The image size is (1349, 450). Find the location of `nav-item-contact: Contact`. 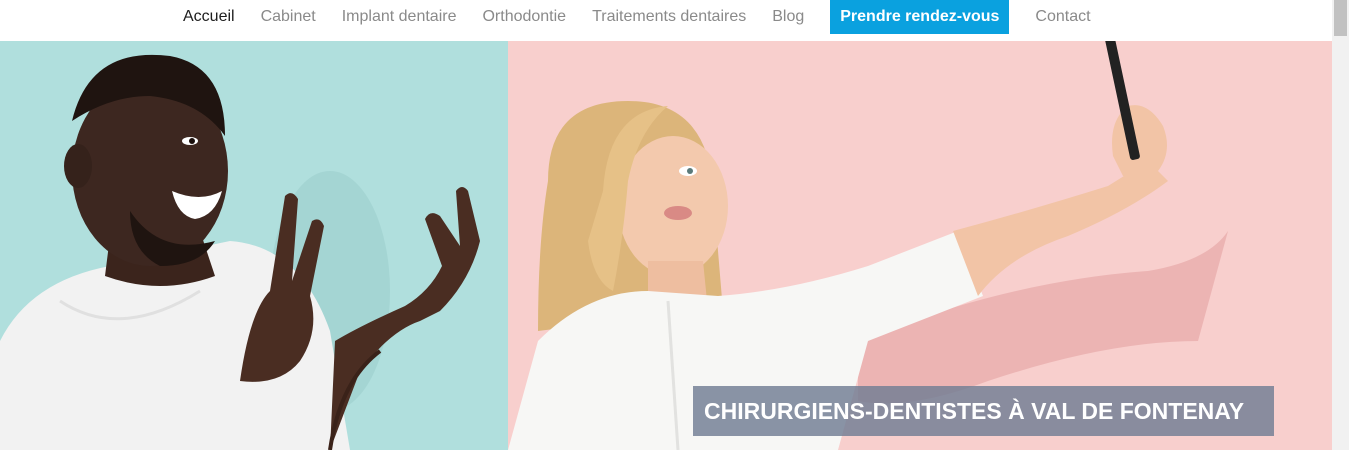

nav-item-contact: Contact is located at coordinates (1062, 17).